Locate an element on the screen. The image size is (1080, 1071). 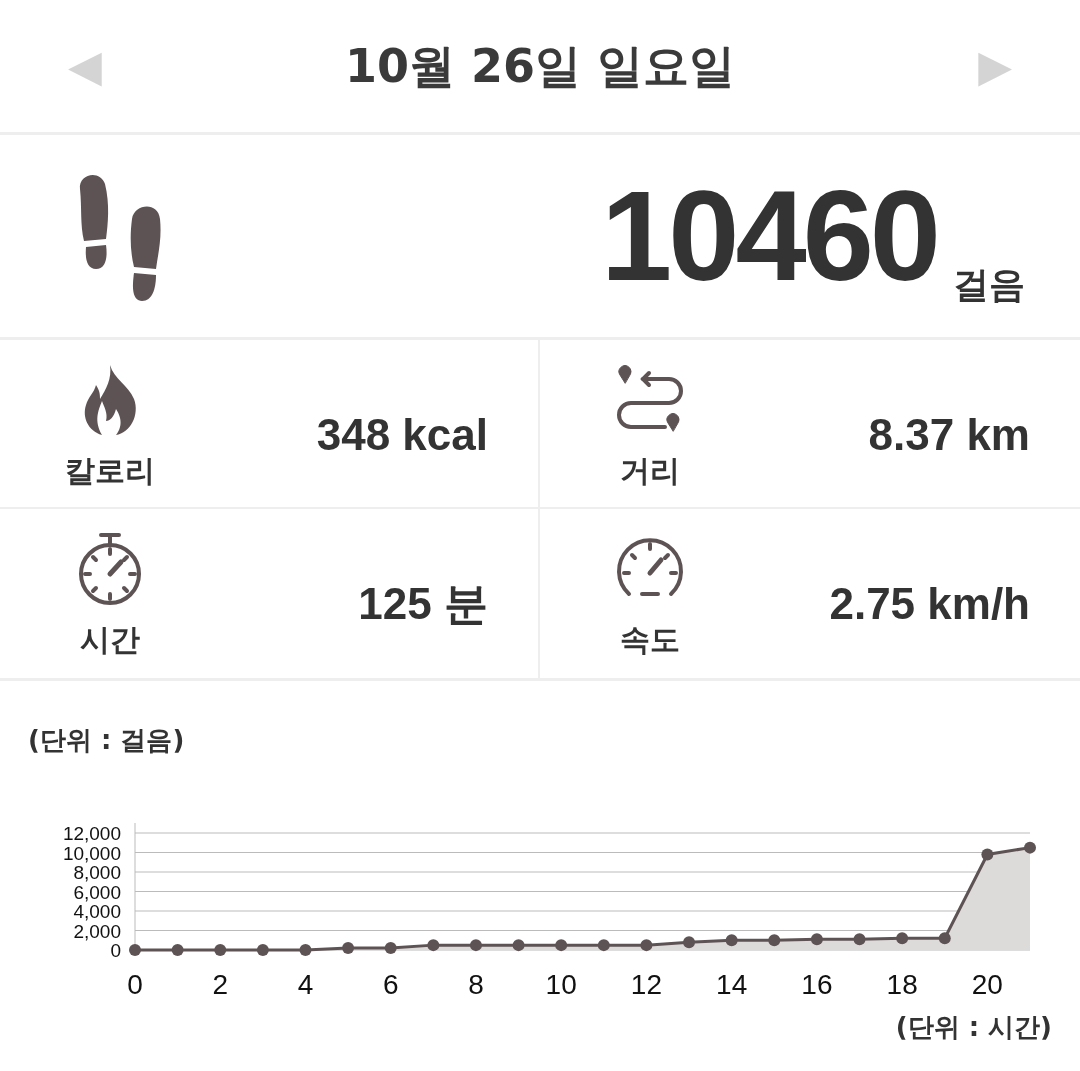
next-button: ▶ is located at coordinates (995, 66).